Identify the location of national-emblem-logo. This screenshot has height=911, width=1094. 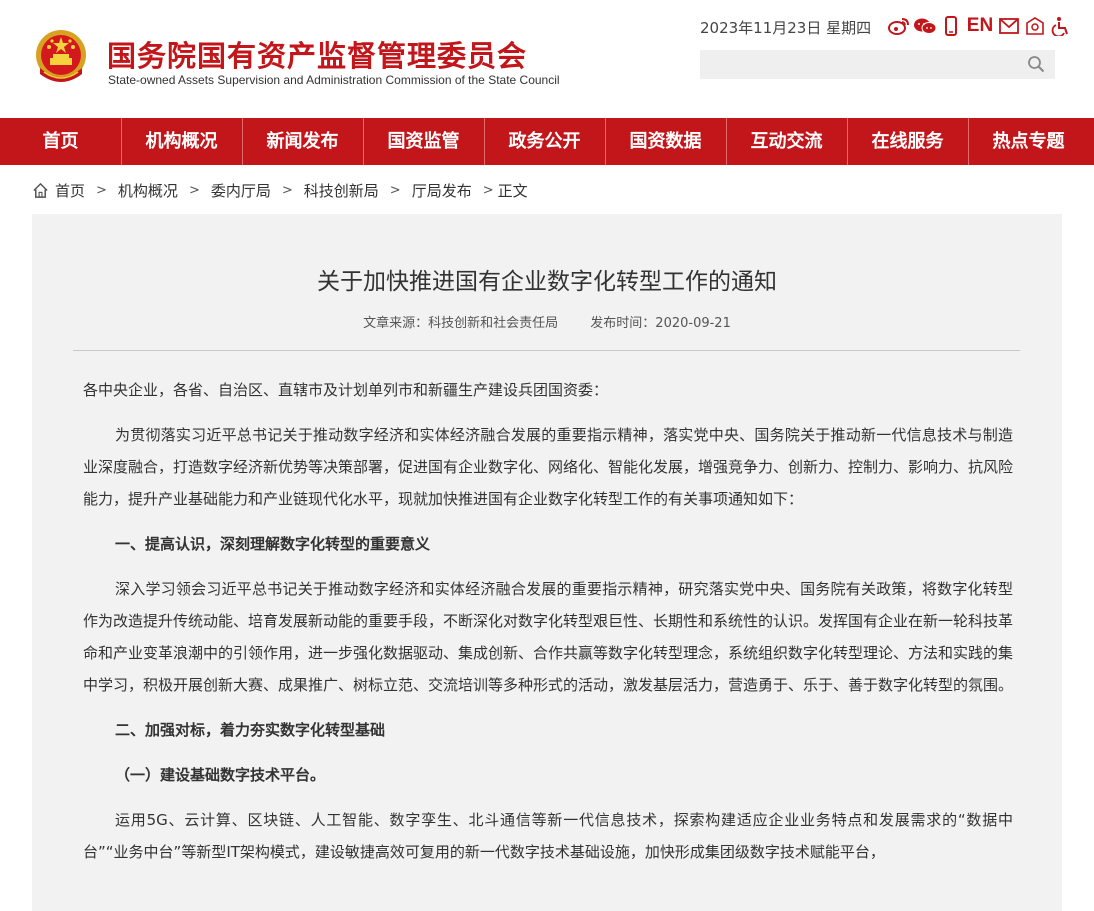
(61, 58).